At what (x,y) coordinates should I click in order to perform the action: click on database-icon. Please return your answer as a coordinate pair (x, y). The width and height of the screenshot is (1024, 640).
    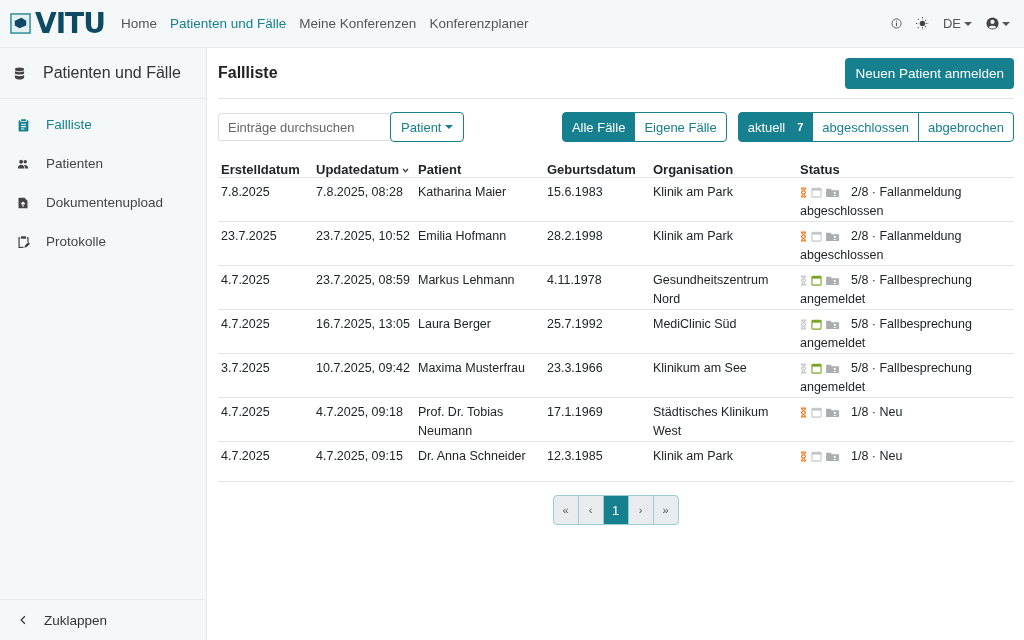
    Looking at the image, I should click on (19, 73).